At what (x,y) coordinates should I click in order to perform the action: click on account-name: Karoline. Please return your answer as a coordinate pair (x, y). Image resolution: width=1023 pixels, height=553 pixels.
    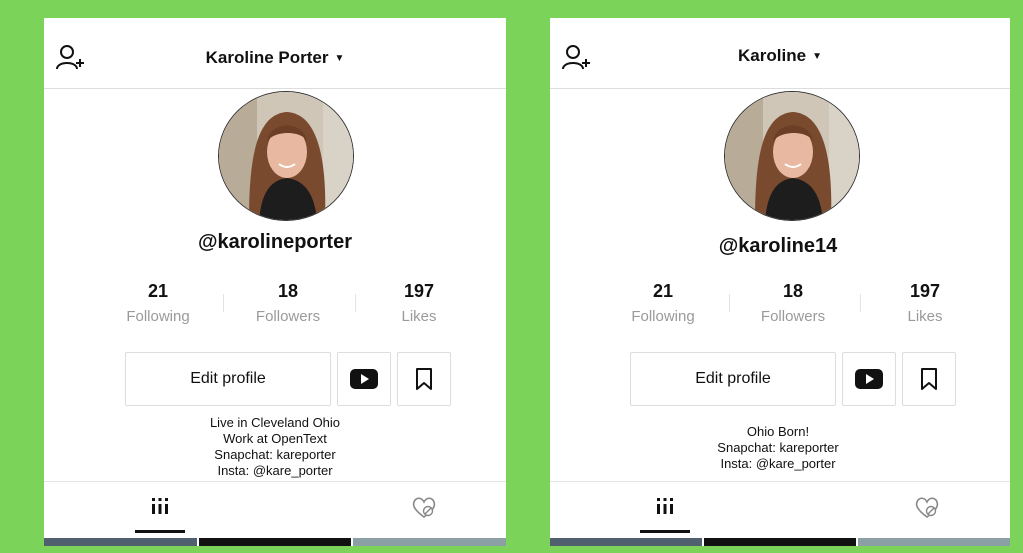
    Looking at the image, I should click on (772, 55).